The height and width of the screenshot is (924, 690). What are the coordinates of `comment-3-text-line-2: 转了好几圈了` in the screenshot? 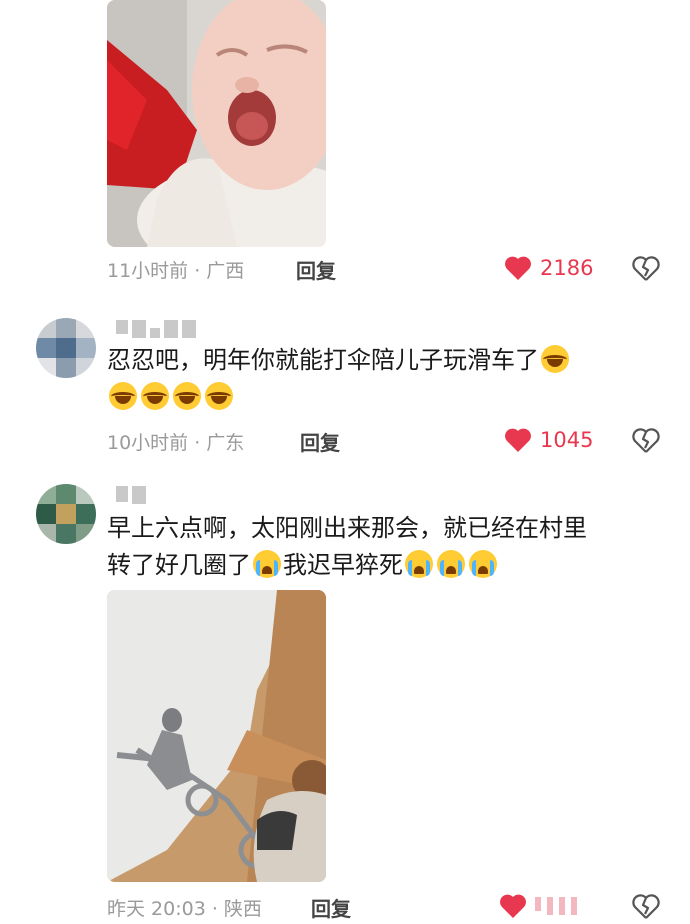 It's located at (179, 565).